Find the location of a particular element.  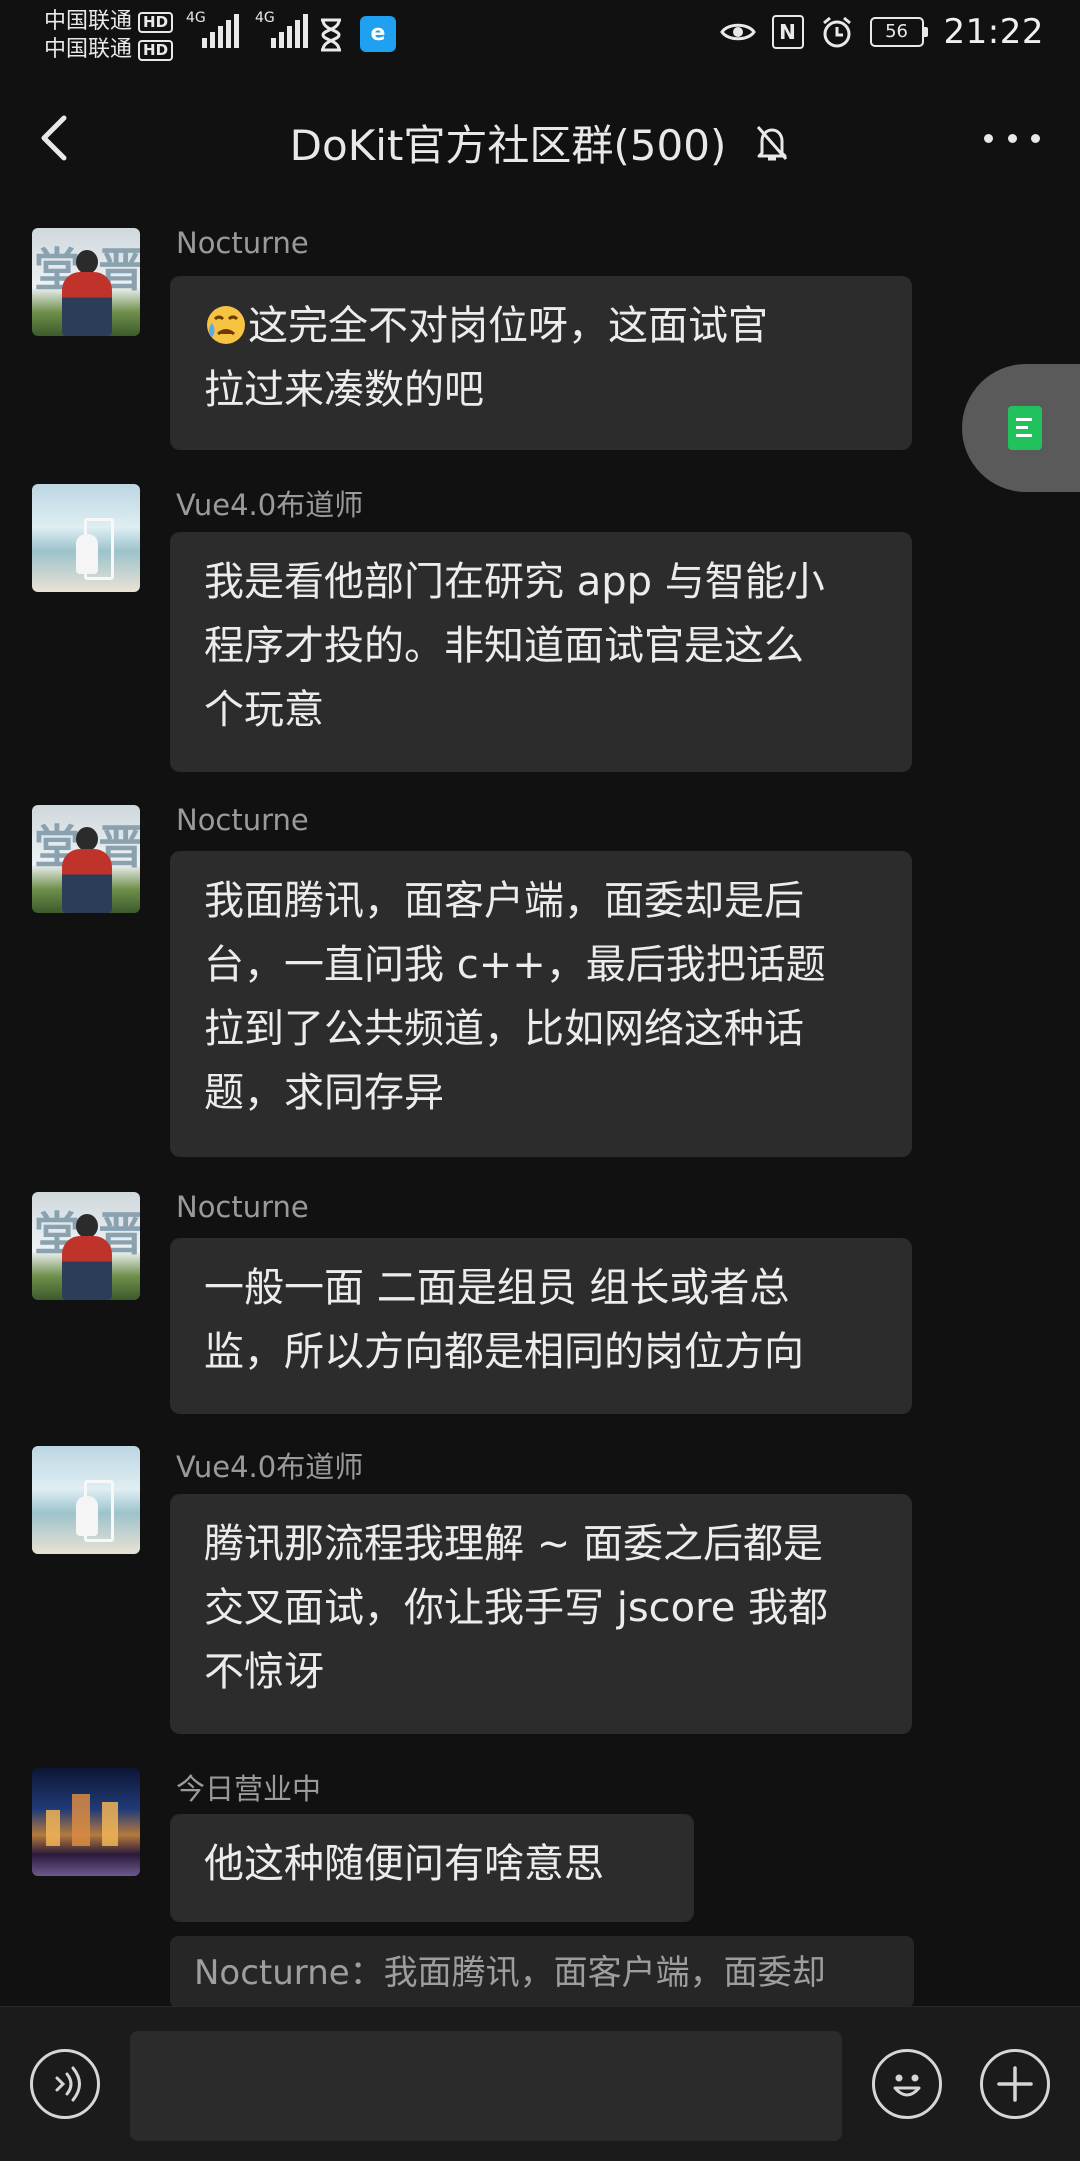

more-actions-button is located at coordinates (1015, 2084).